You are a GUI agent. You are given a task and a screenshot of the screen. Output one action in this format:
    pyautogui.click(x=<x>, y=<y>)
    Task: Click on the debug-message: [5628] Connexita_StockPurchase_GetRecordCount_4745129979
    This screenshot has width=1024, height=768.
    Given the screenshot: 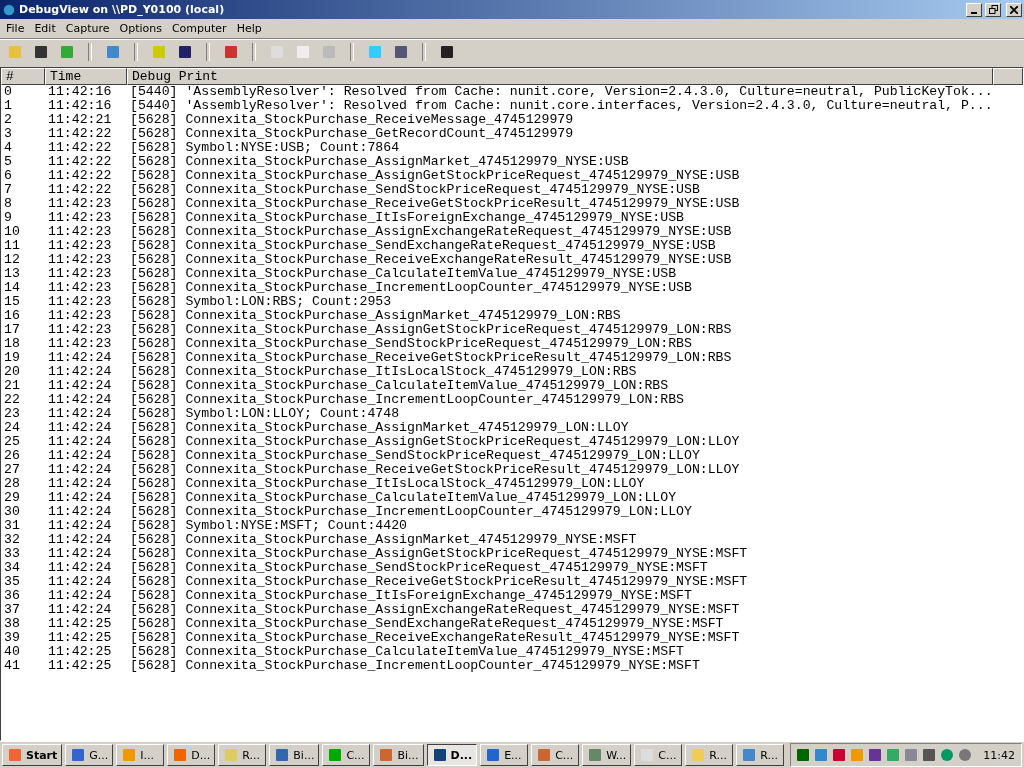 What is the action you would take?
    pyautogui.click(x=351, y=134)
    